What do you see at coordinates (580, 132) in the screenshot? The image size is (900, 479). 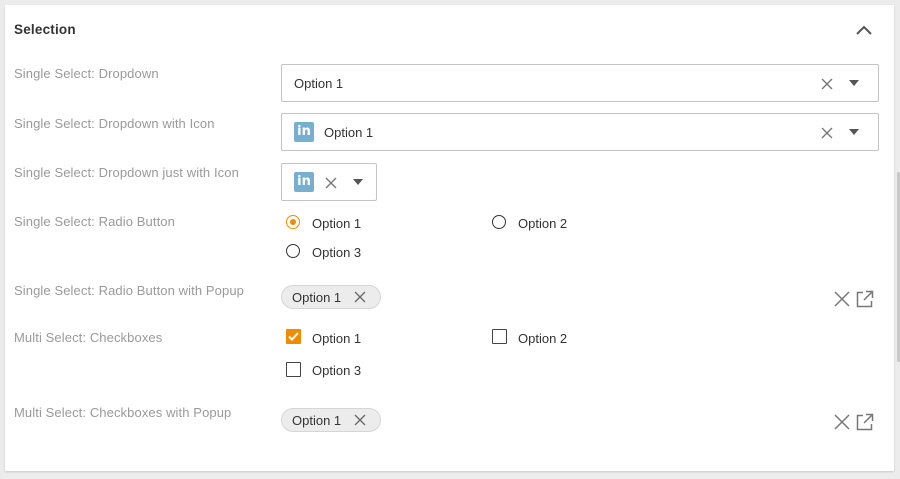 I see `single-select-dropdown-with-icon: in Option 1` at bounding box center [580, 132].